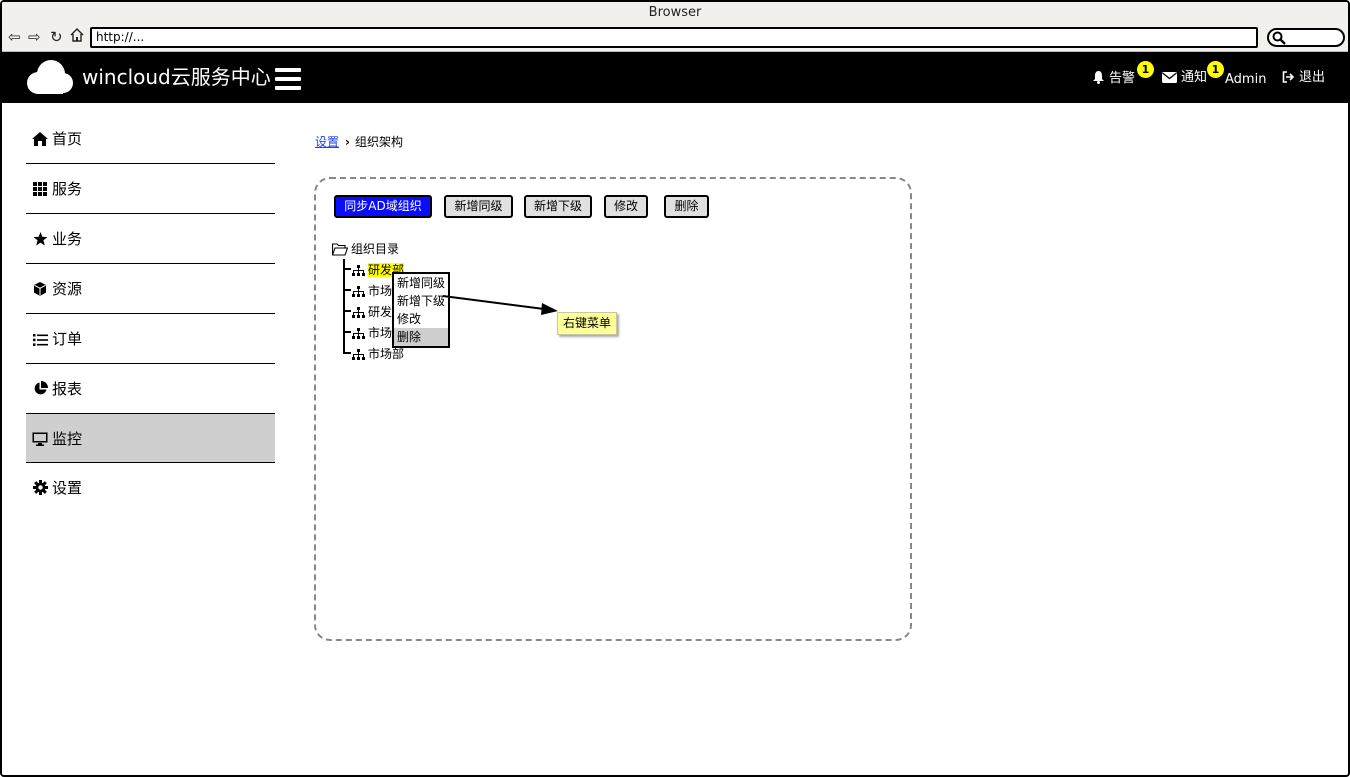 This screenshot has height=777, width=1350. Describe the element at coordinates (500, 305) in the screenshot. I see `annotation-arrow` at that location.